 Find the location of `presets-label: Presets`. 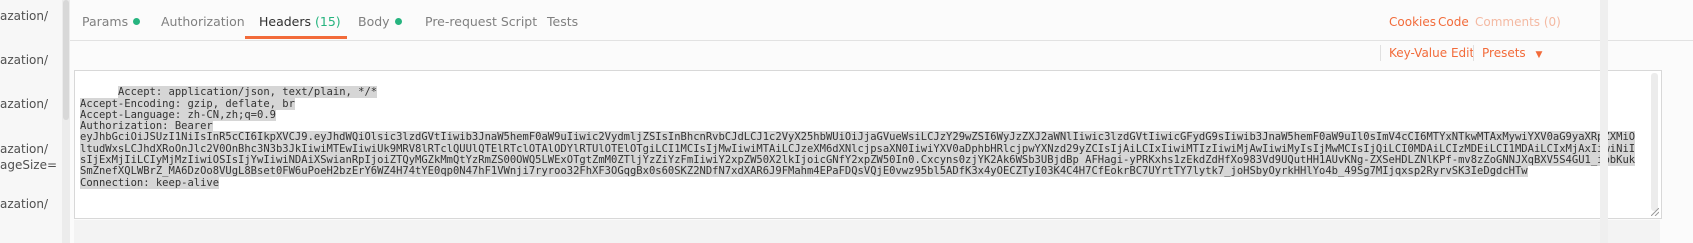

presets-label: Presets is located at coordinates (1504, 53).